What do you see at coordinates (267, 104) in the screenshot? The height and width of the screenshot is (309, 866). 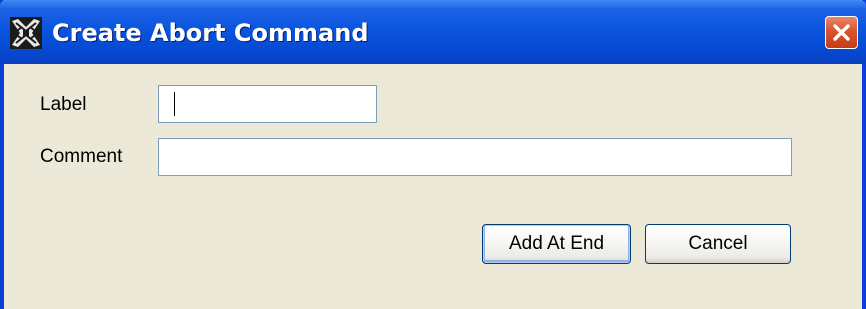 I see `label-input` at bounding box center [267, 104].